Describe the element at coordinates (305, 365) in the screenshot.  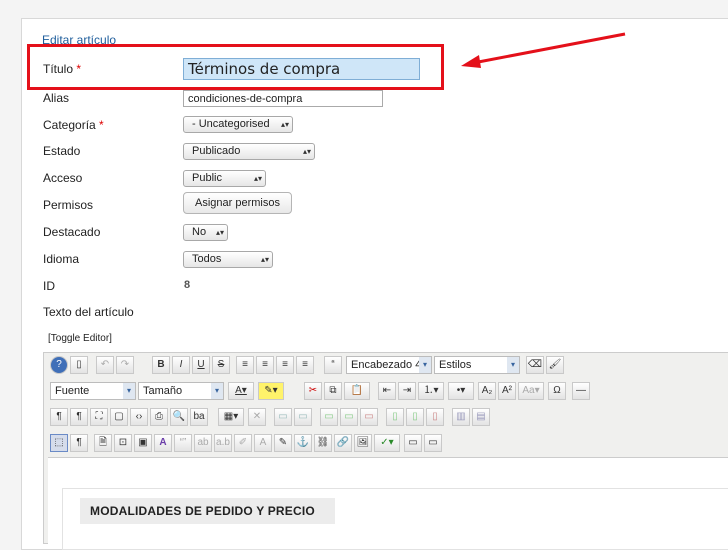
I see `align-justify-icon: ≡` at that location.